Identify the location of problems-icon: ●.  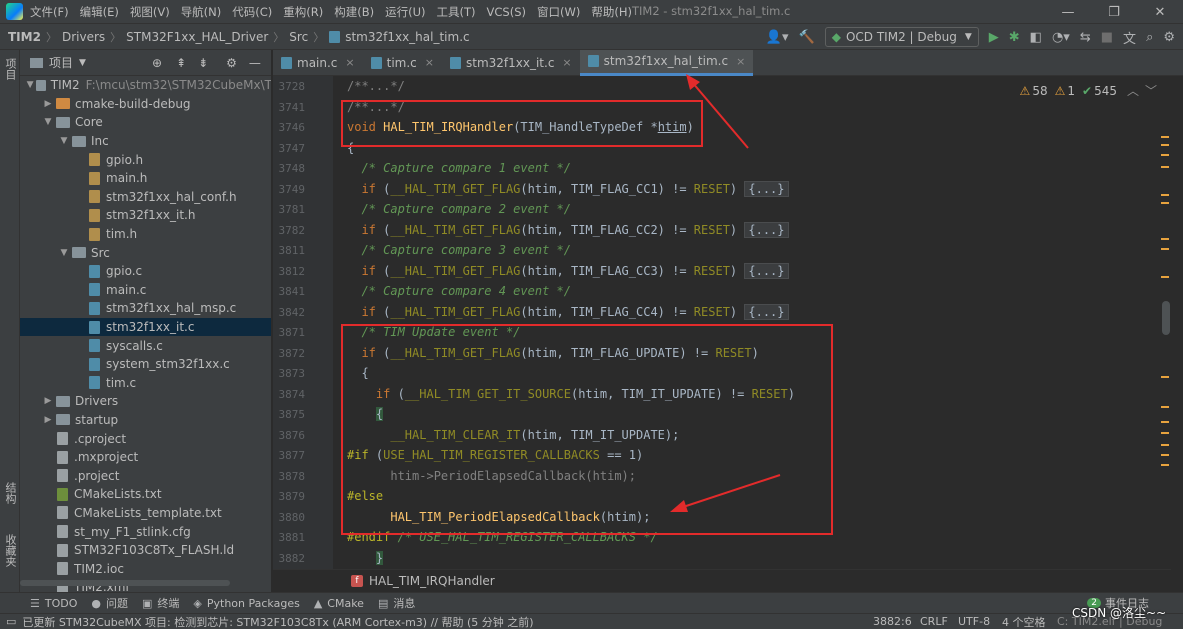
(96, 603).